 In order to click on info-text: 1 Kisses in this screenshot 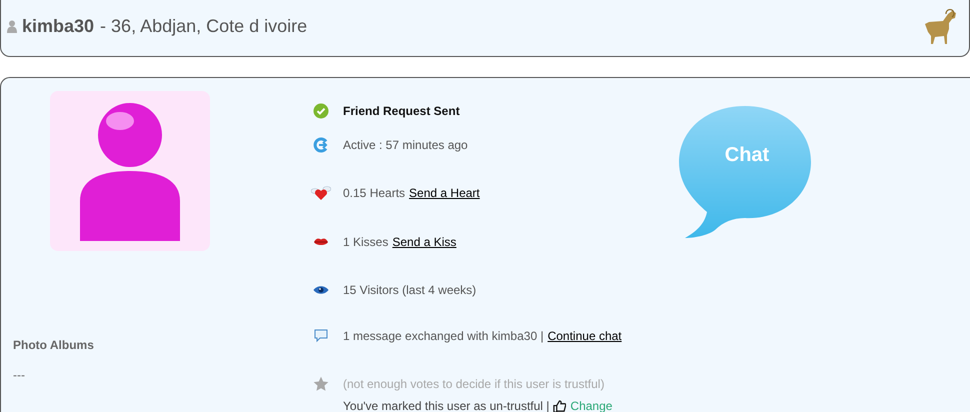, I will do `click(365, 242)`.